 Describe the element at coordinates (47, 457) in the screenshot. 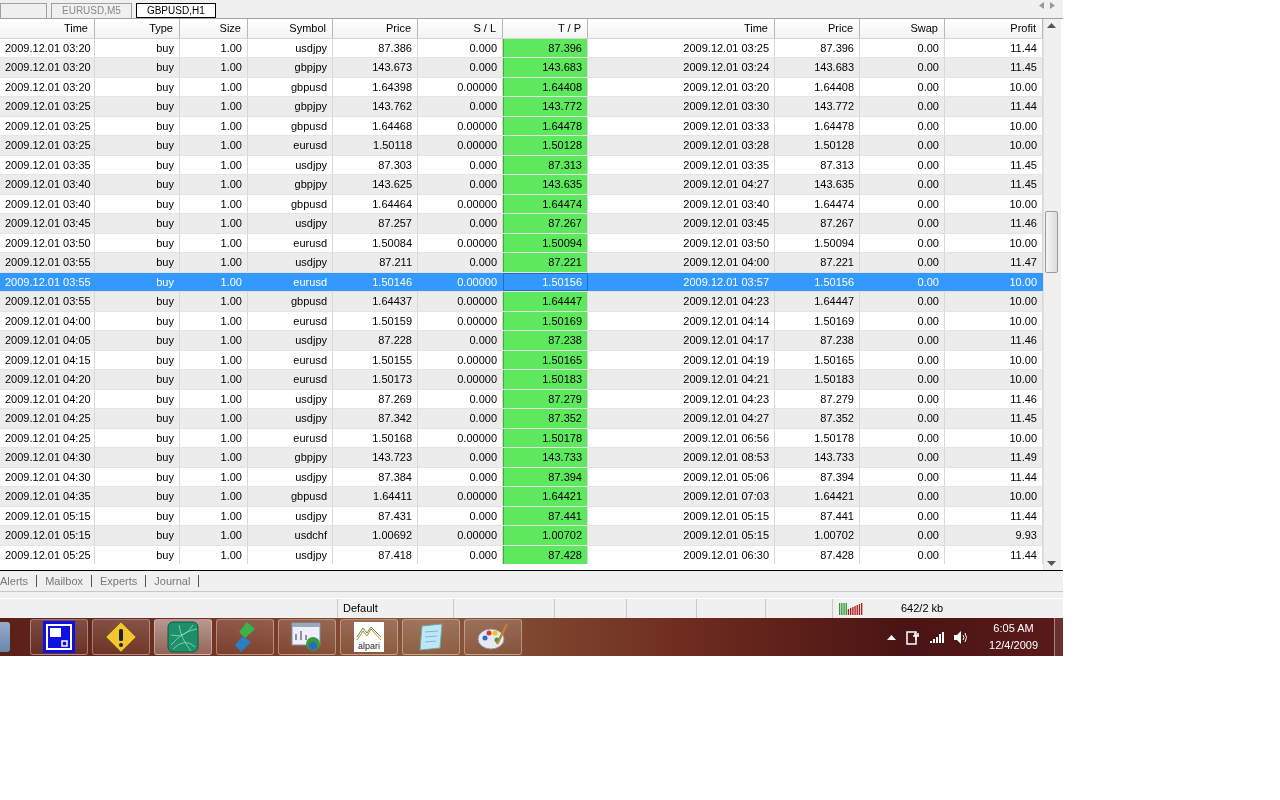

I see `table-cell: 2009.12.01 04:30` at that location.